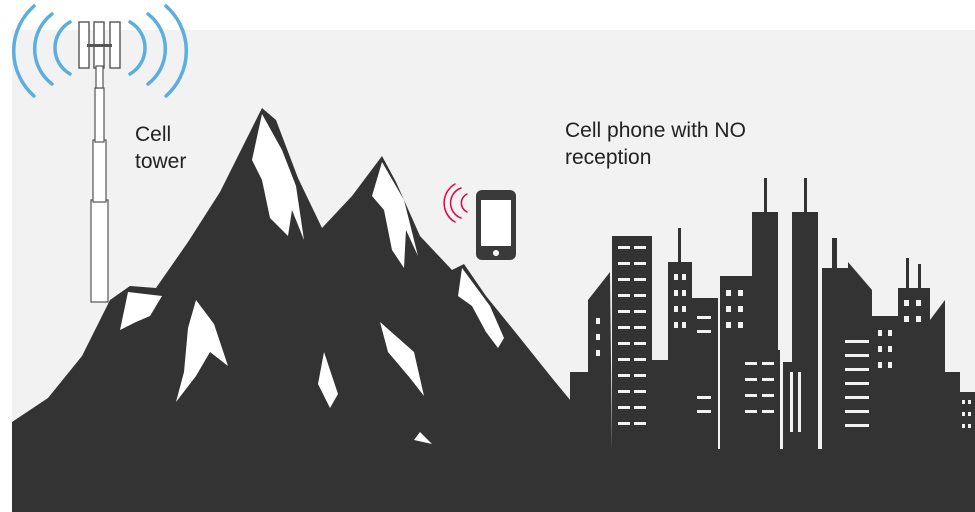  What do you see at coordinates (153, 134) in the screenshot?
I see `cell-tower-label-line-1: Cell` at bounding box center [153, 134].